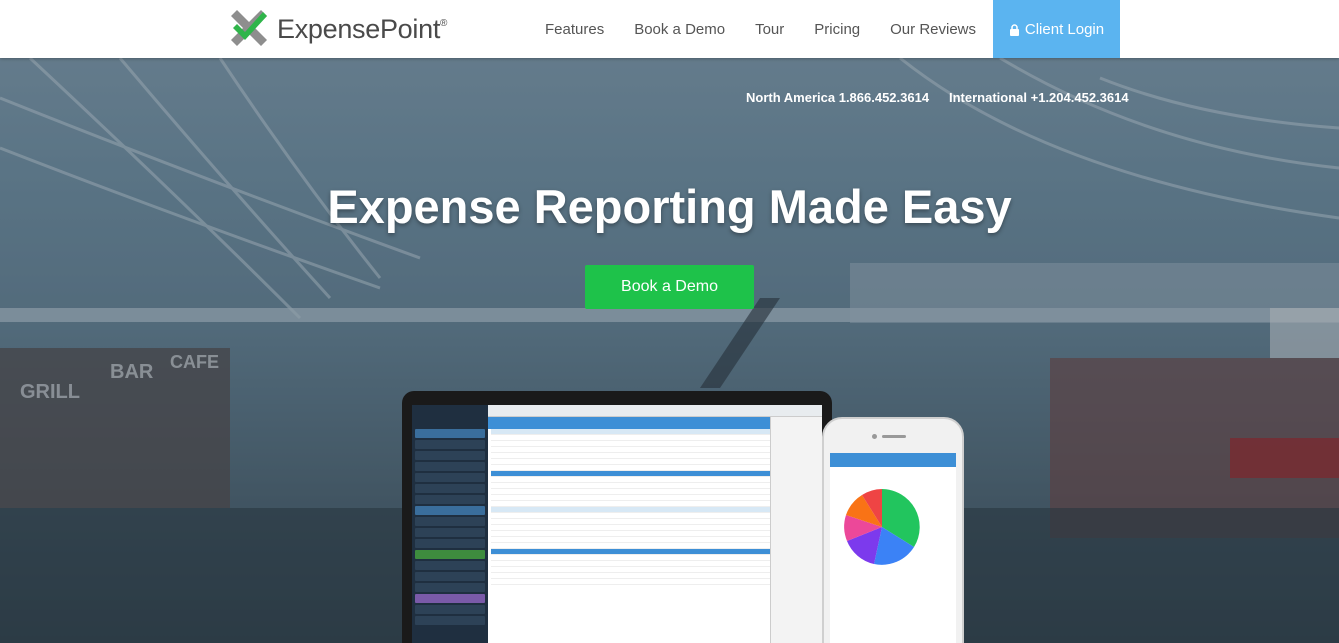 This screenshot has height=643, width=1339. Describe the element at coordinates (574, 29) in the screenshot. I see `nav-features: Features` at that location.